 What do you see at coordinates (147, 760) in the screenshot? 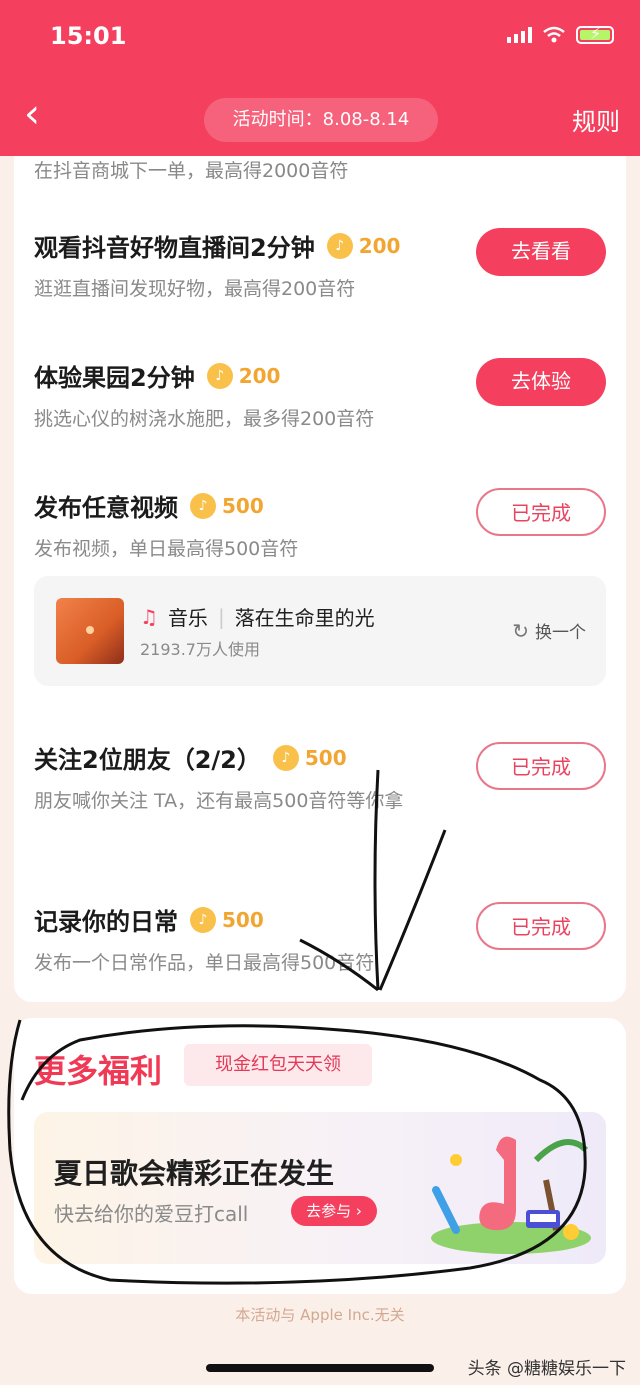
I see `task-title: 关注2位朋友（2/2）` at bounding box center [147, 760].